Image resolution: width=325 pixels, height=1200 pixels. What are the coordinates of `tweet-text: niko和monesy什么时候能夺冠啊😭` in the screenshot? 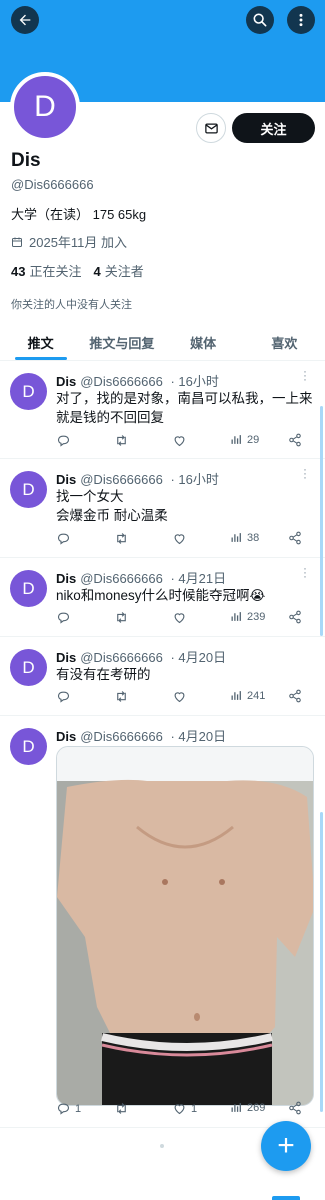 It's located at (187, 595).